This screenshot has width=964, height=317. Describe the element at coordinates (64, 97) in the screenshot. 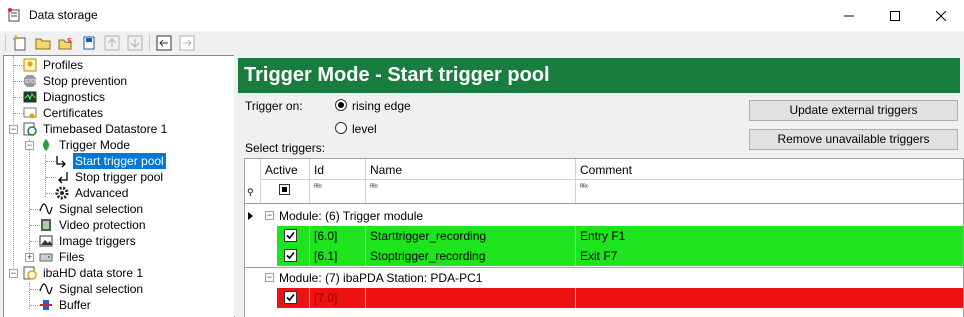

I see `tree-item-diagnostics: Diagnostics` at that location.